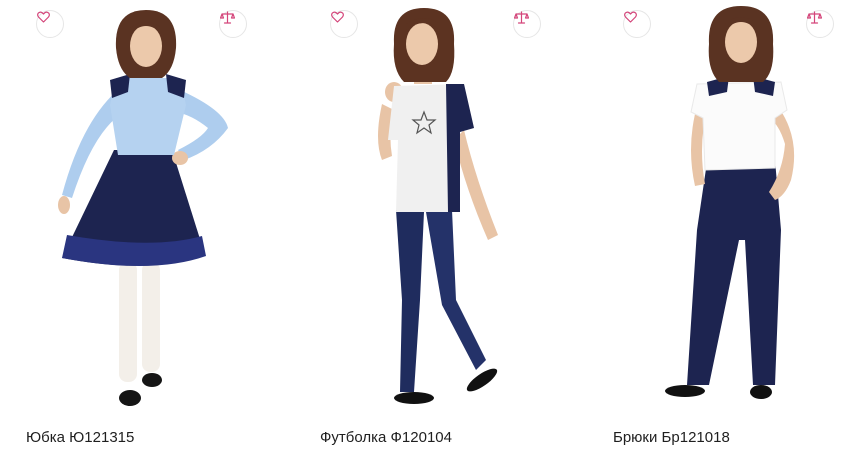  What do you see at coordinates (80, 438) in the screenshot?
I see `product-title: Юбка Ю121315` at bounding box center [80, 438].